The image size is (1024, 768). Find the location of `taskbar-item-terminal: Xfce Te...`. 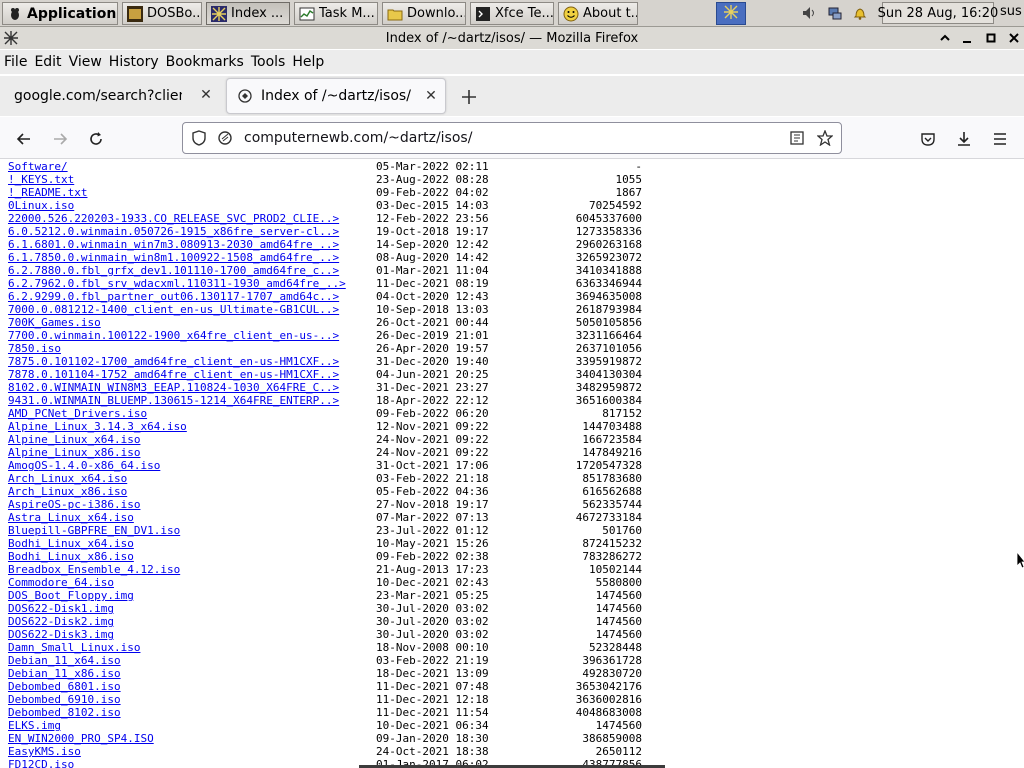

taskbar-item-terminal: Xfce Te... is located at coordinates (512, 13).